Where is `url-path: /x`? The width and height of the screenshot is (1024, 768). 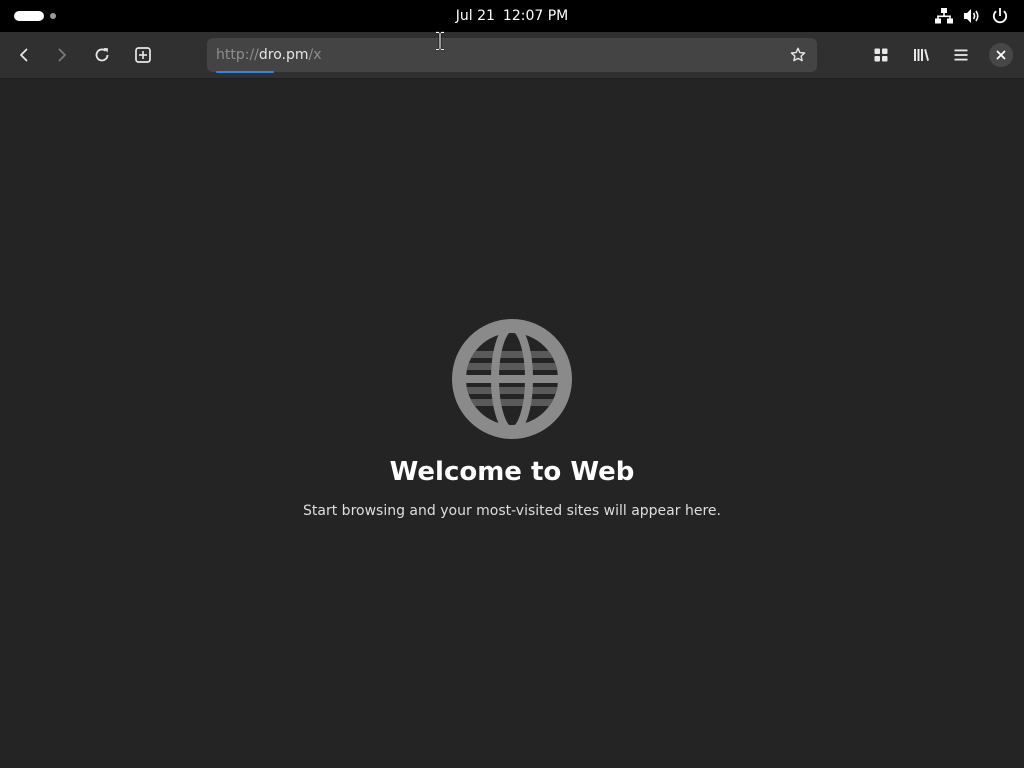 url-path: /x is located at coordinates (315, 55).